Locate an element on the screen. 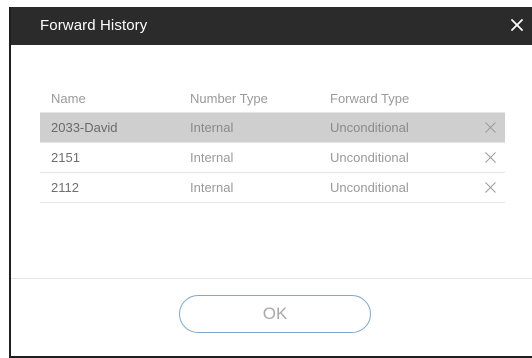 The height and width of the screenshot is (358, 532). row-name: 2033-David is located at coordinates (84, 127).